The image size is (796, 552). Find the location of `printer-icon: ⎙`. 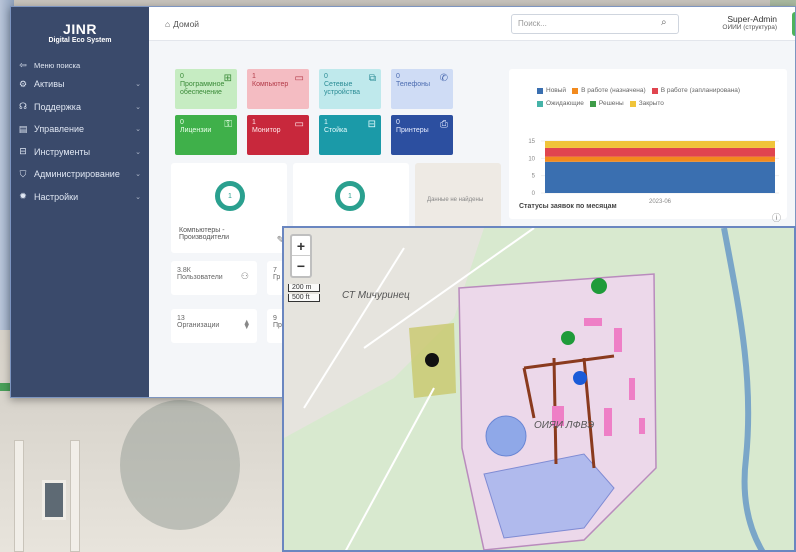

printer-icon: ⎙ is located at coordinates (444, 124).